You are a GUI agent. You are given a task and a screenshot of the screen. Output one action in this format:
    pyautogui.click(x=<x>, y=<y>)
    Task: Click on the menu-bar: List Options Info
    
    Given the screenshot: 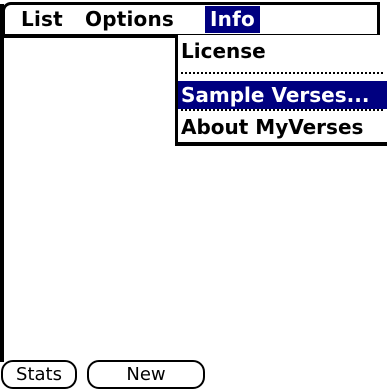 What is the action you would take?
    pyautogui.click(x=191, y=20)
    